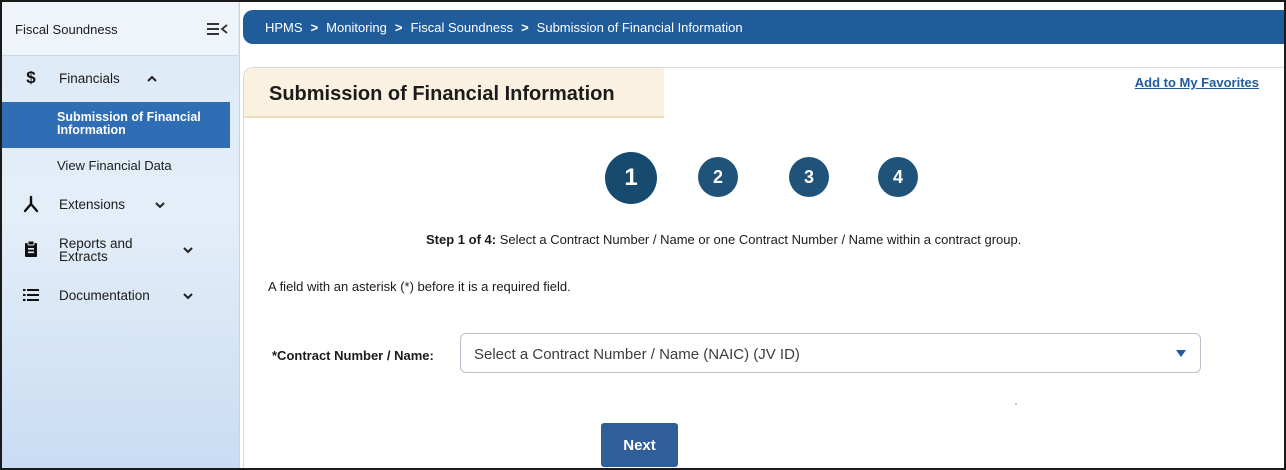 The image size is (1286, 470). Describe the element at coordinates (639, 445) in the screenshot. I see `next-button: Next` at that location.